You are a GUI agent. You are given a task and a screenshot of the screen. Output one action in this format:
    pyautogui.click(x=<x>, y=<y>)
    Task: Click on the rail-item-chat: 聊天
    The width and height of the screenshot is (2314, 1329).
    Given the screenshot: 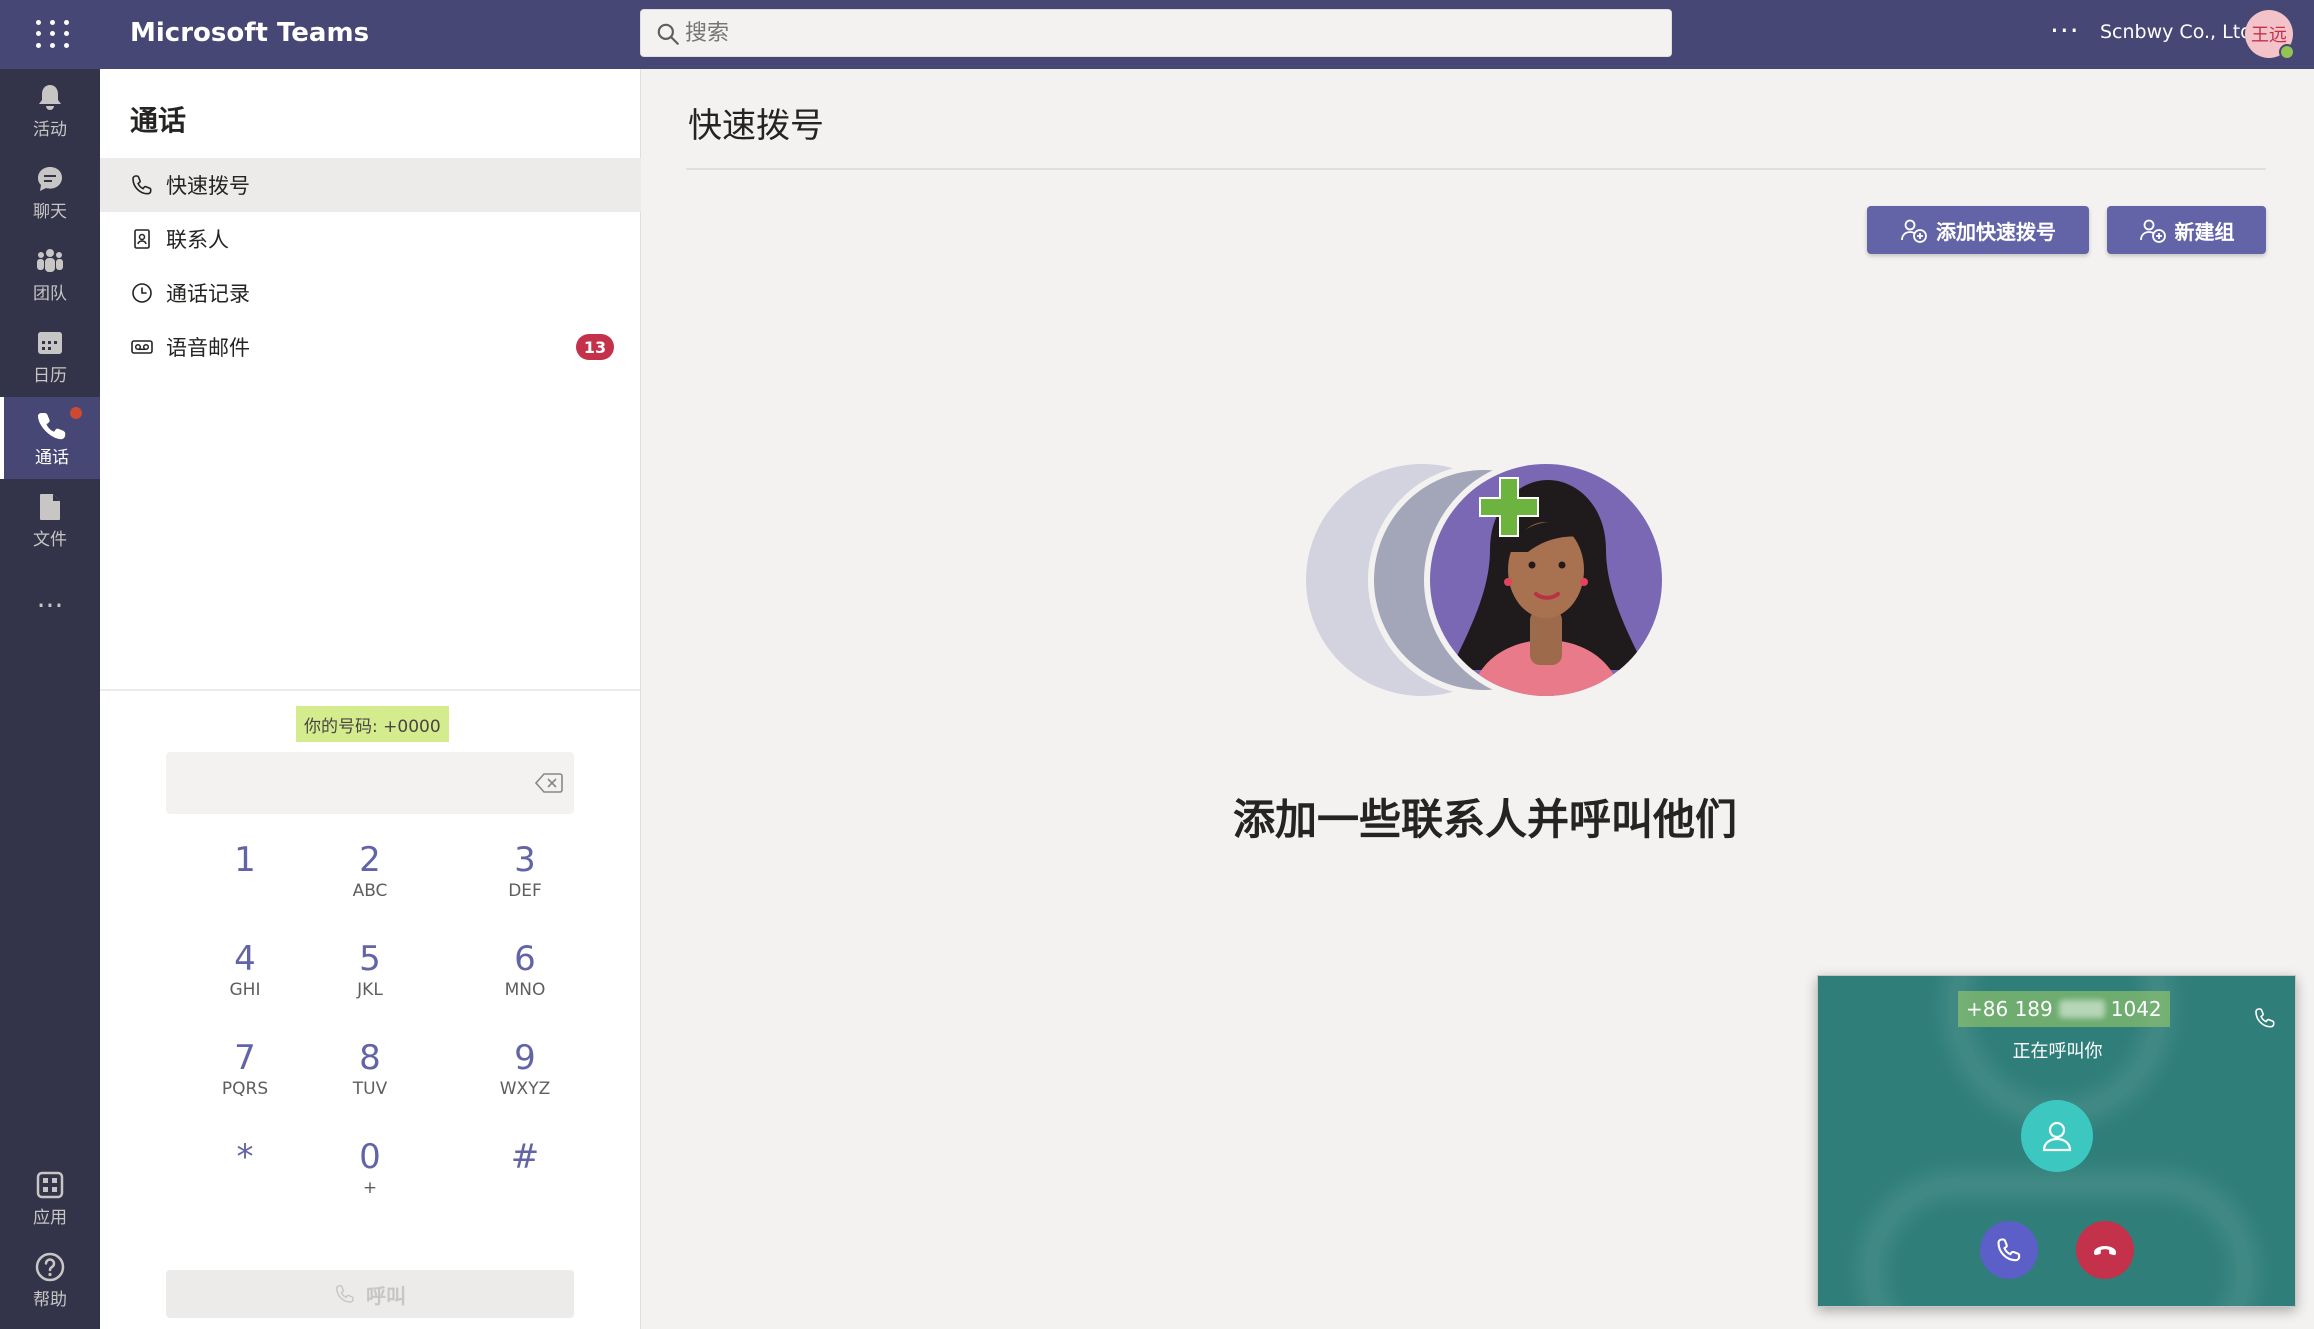 What is the action you would take?
    pyautogui.click(x=50, y=192)
    